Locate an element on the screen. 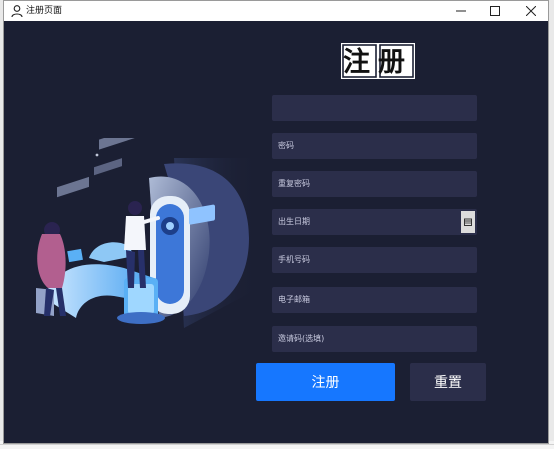  register-logo: 注册 is located at coordinates (378, 61).